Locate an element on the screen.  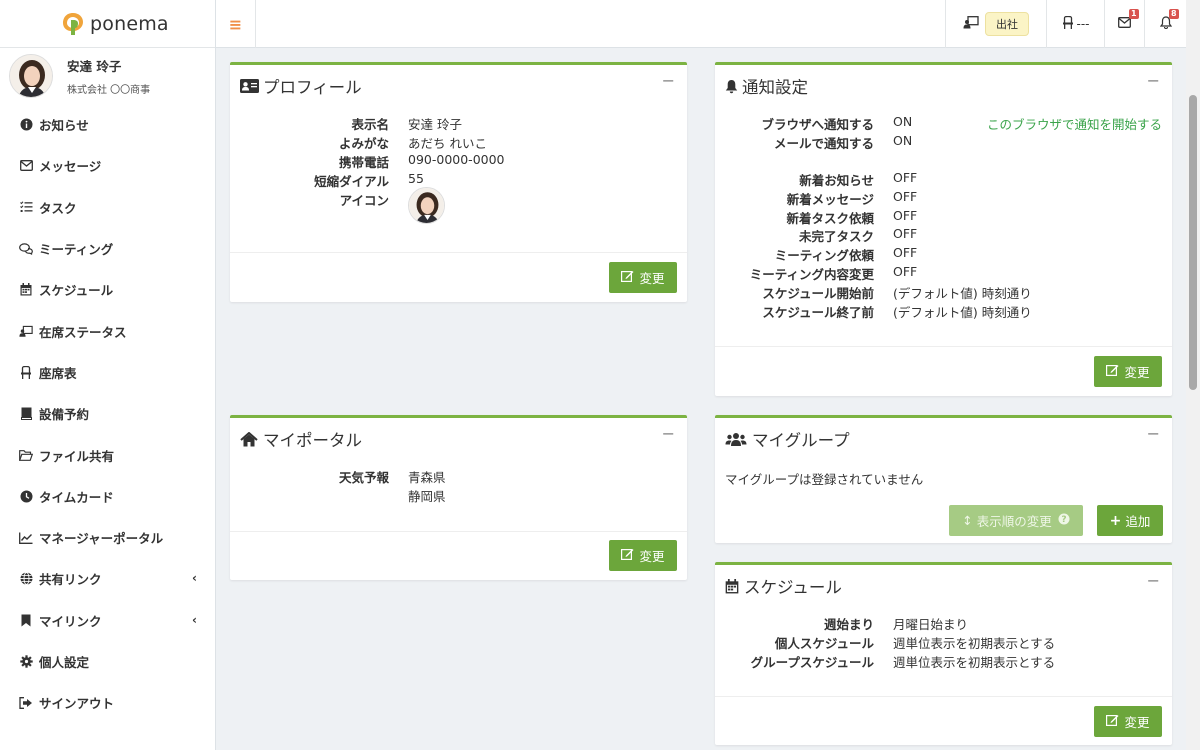
nav-item-tasks: タスク is located at coordinates (107, 207).